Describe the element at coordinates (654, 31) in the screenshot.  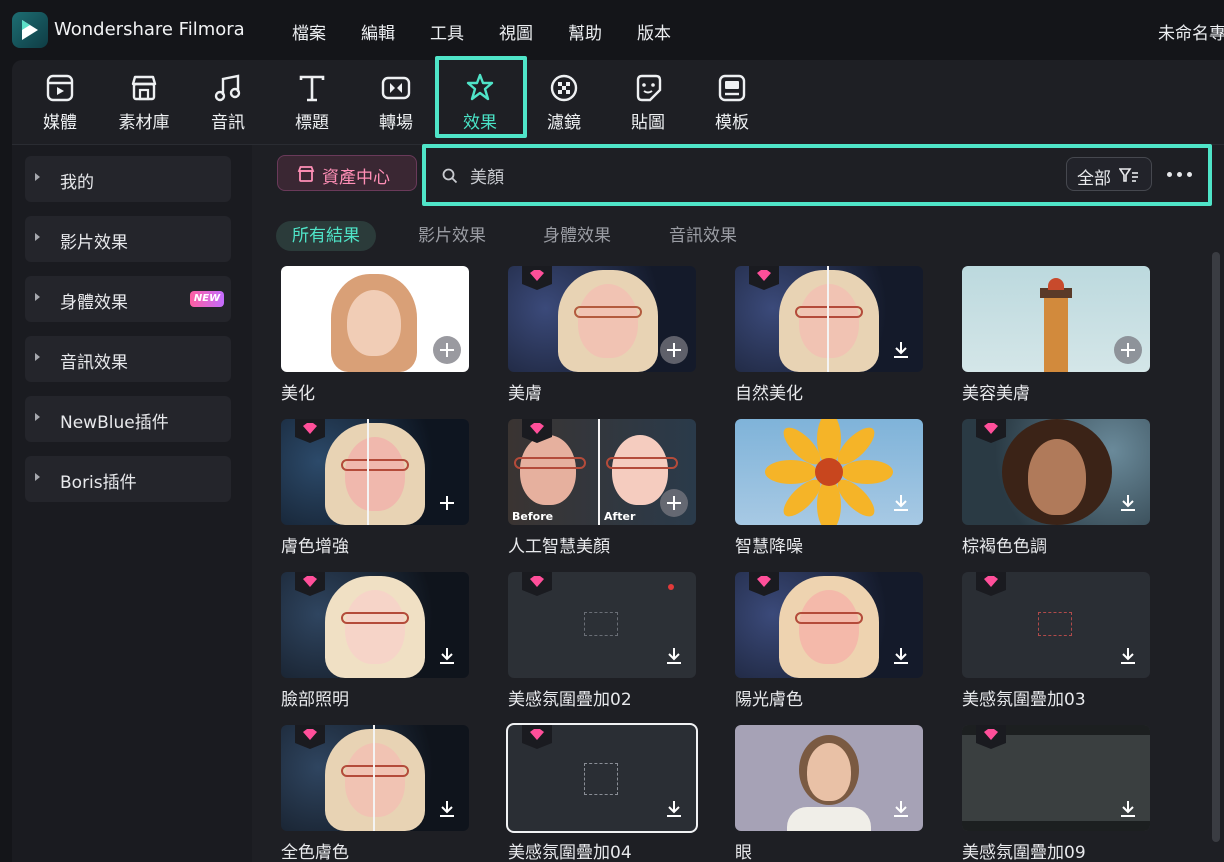
I see `menu-version: 版本` at that location.